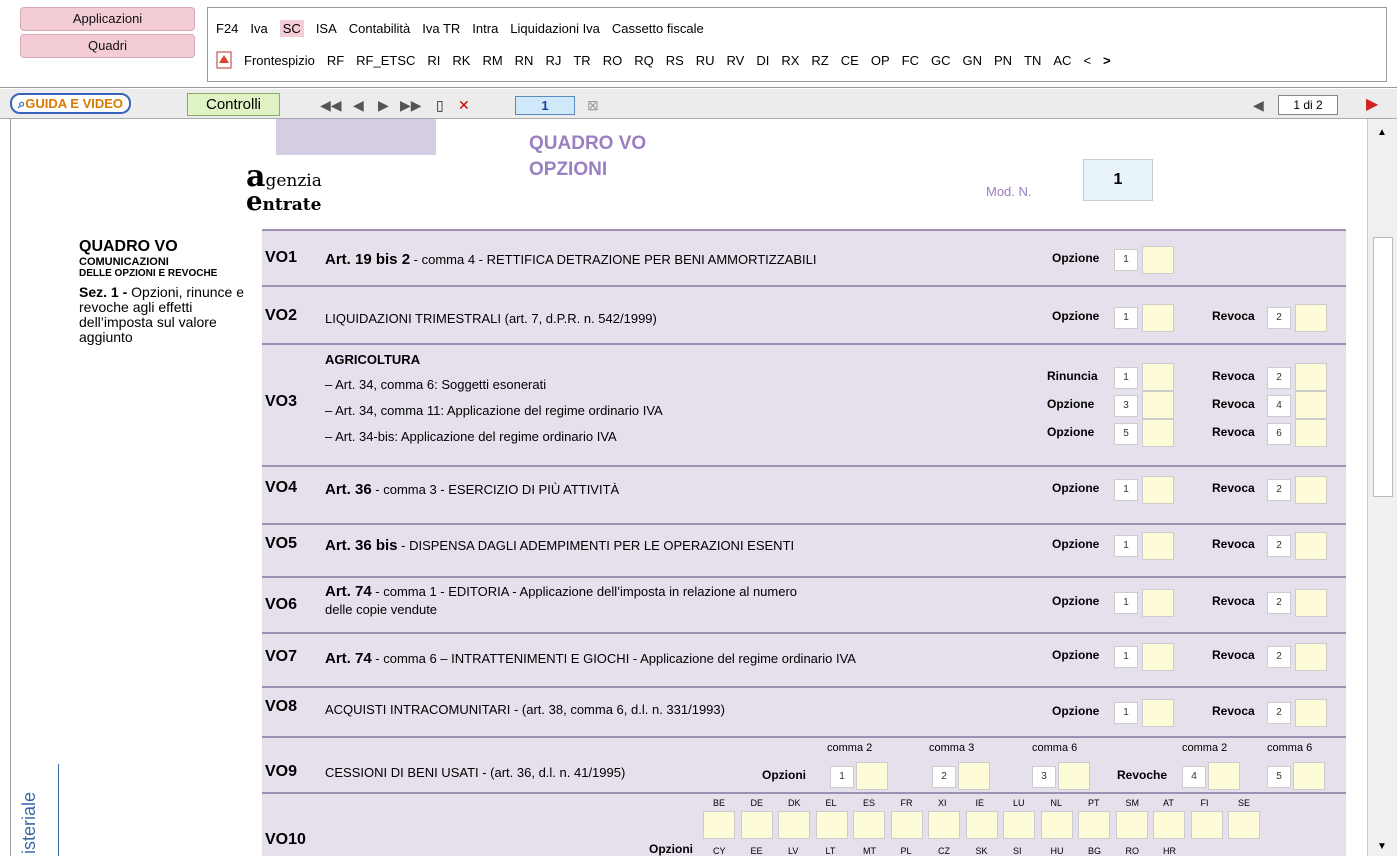 The image size is (1397, 856). Describe the element at coordinates (1158, 318) in the screenshot. I see `vo2-opzione-input` at that location.